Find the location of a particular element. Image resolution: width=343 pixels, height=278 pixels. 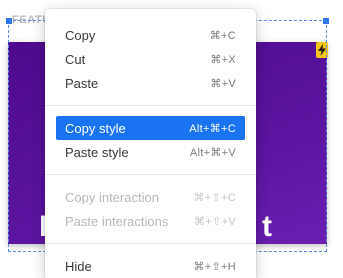

menu-item-paste-style: Paste style Alt+⌘+V is located at coordinates (150, 152).